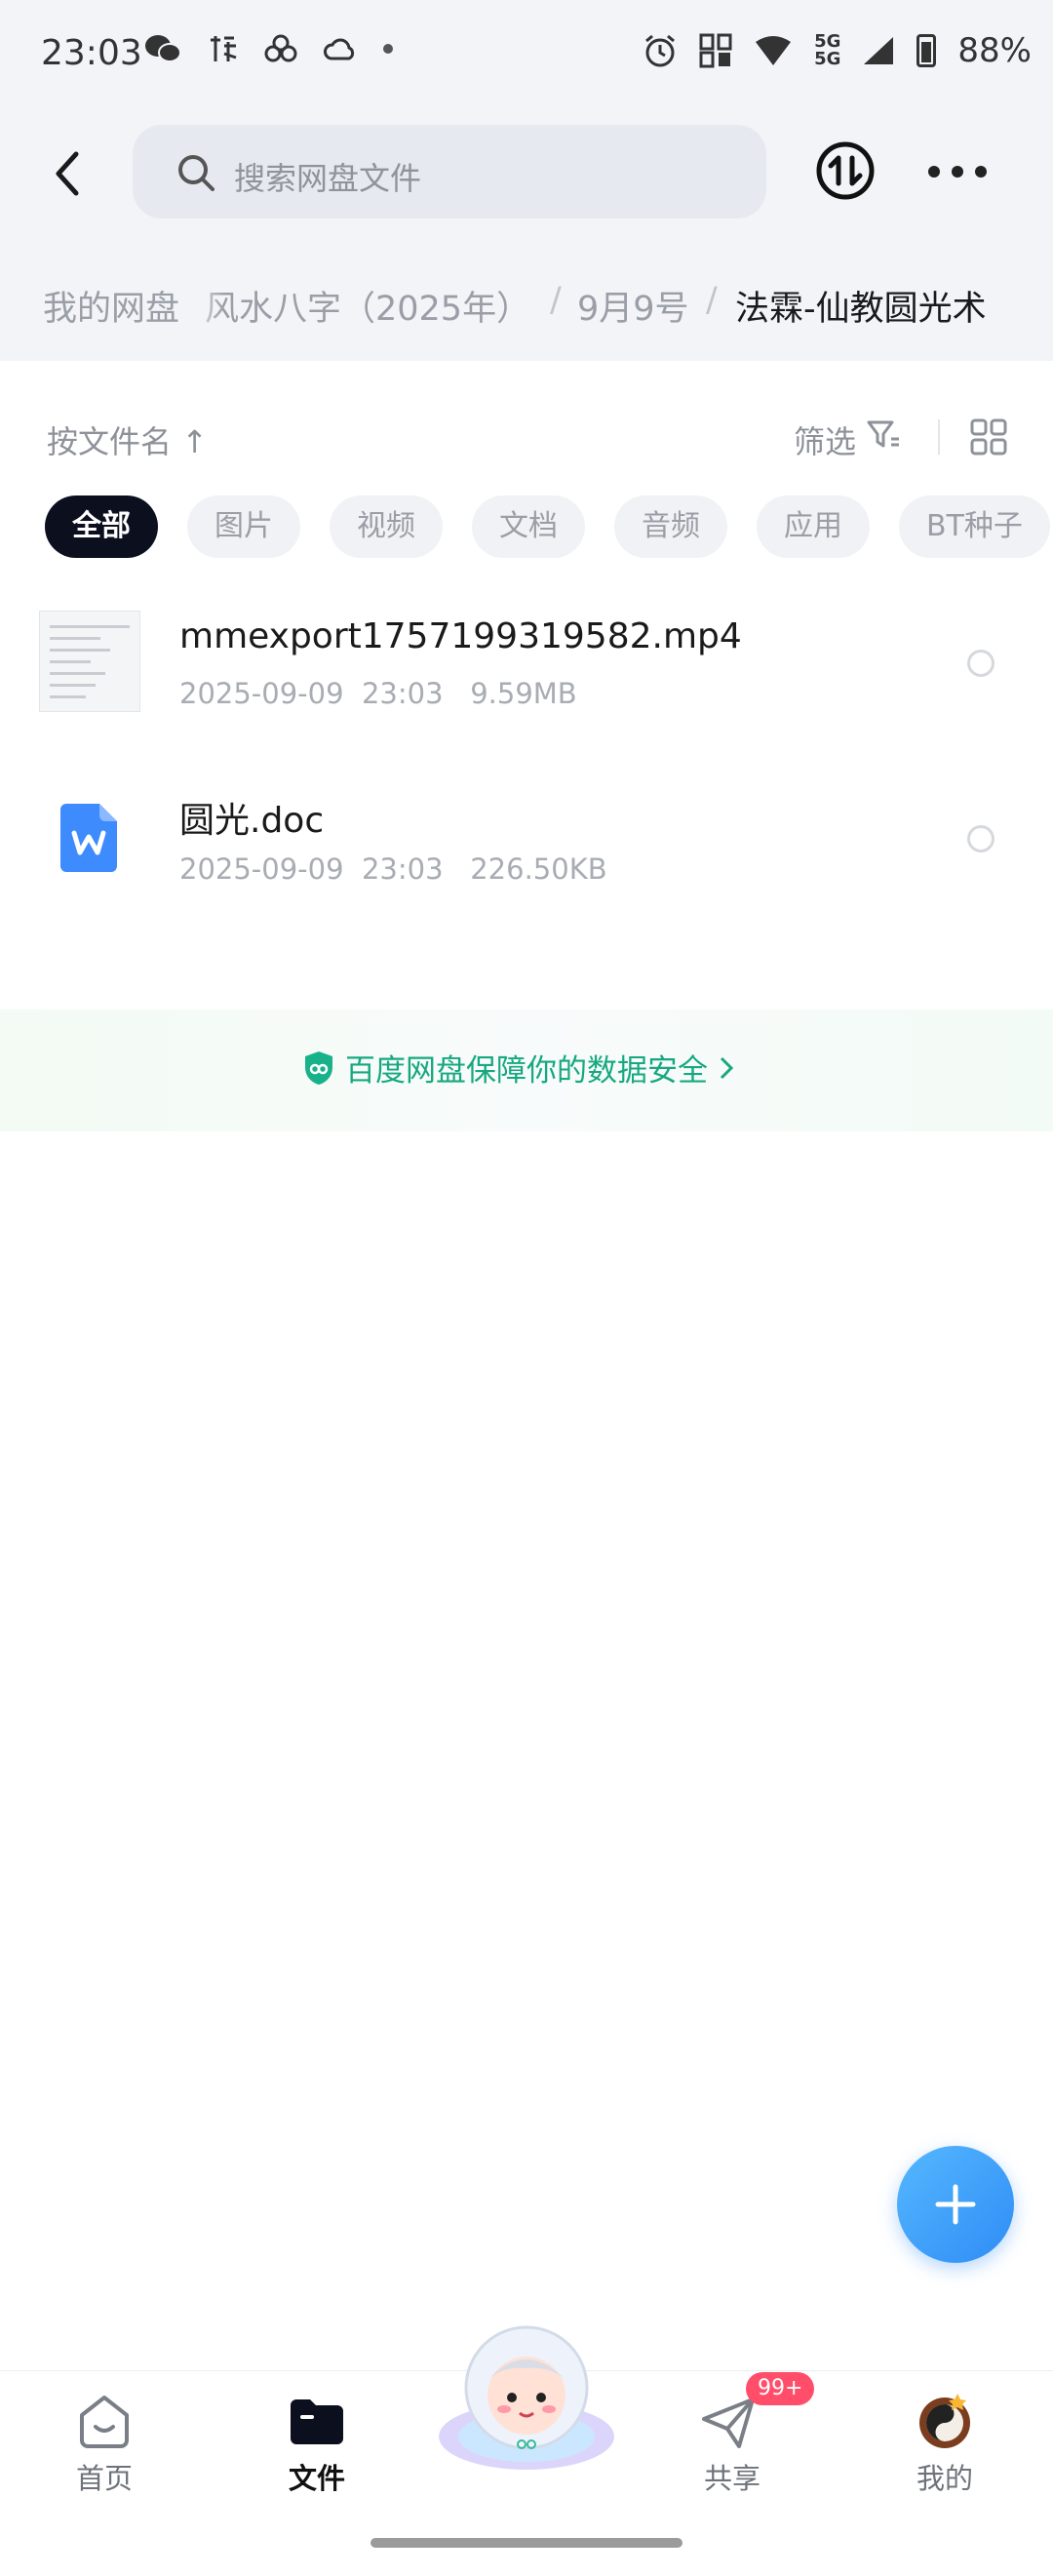 This screenshot has width=1053, height=2576. Describe the element at coordinates (994, 50) in the screenshot. I see `battery-level: 88%` at that location.